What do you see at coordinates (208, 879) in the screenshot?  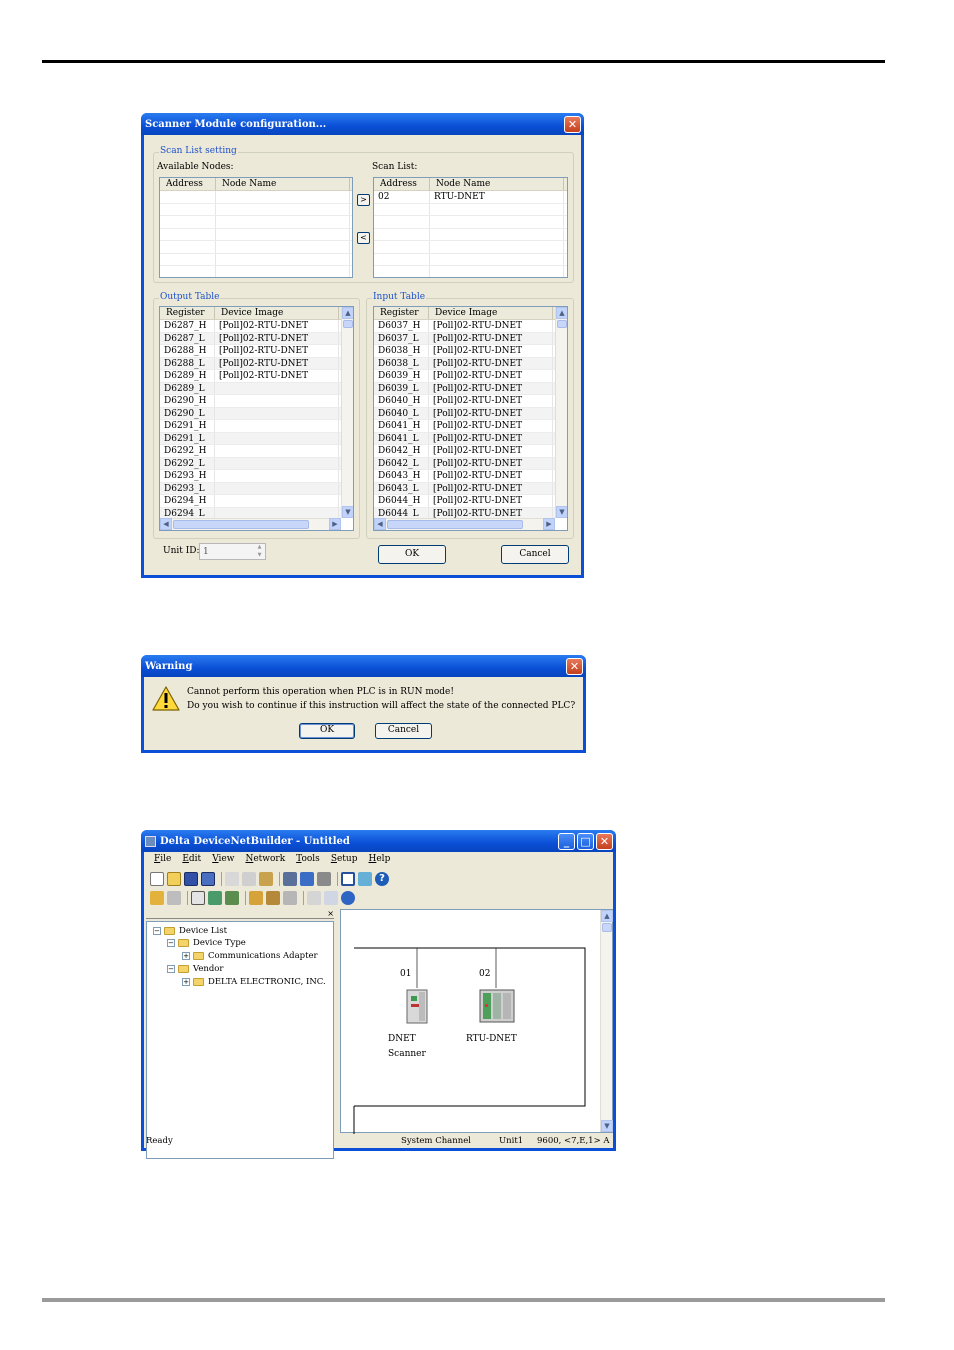 I see `save-all-icon` at bounding box center [208, 879].